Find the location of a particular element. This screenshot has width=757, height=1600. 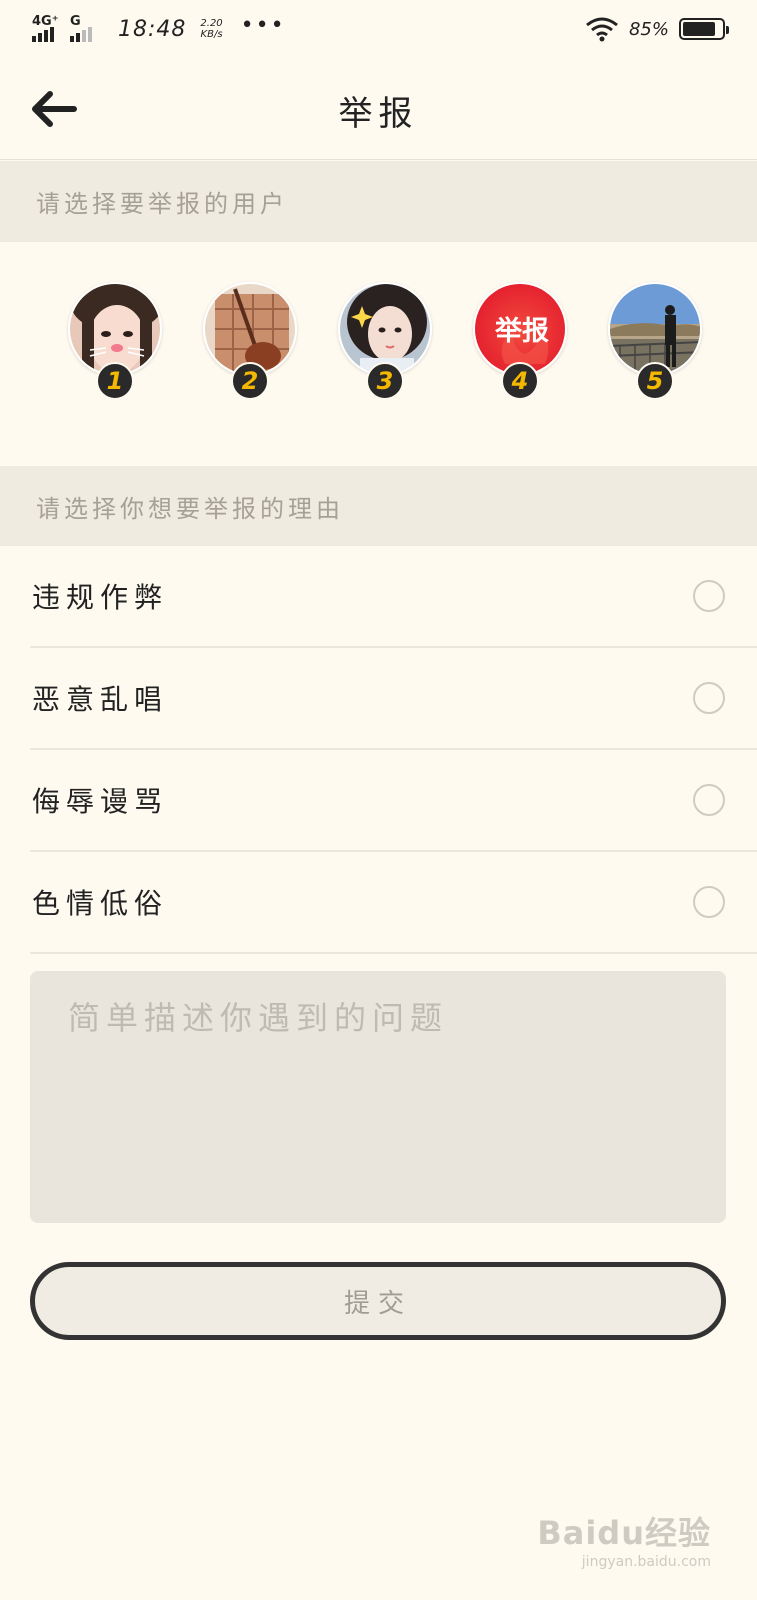

description-input is located at coordinates (378, 1097).